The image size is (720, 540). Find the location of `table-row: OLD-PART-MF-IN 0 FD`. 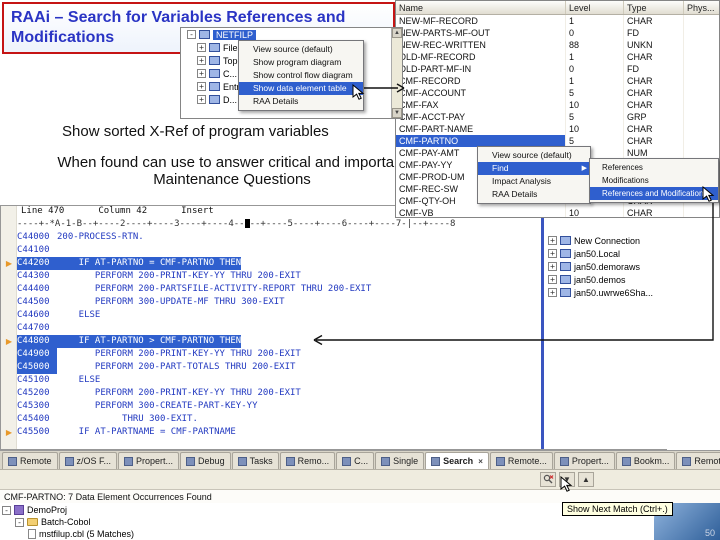

table-row: OLD-PART-MF-IN 0 FD is located at coordinates (557, 69).